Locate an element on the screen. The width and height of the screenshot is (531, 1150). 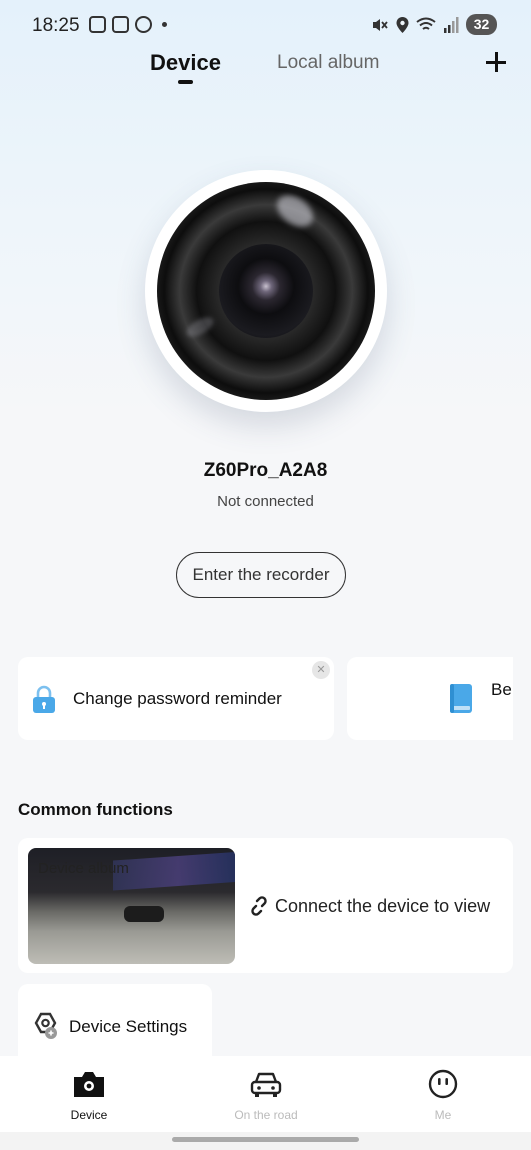
signal-icon is located at coordinates (451, 24).